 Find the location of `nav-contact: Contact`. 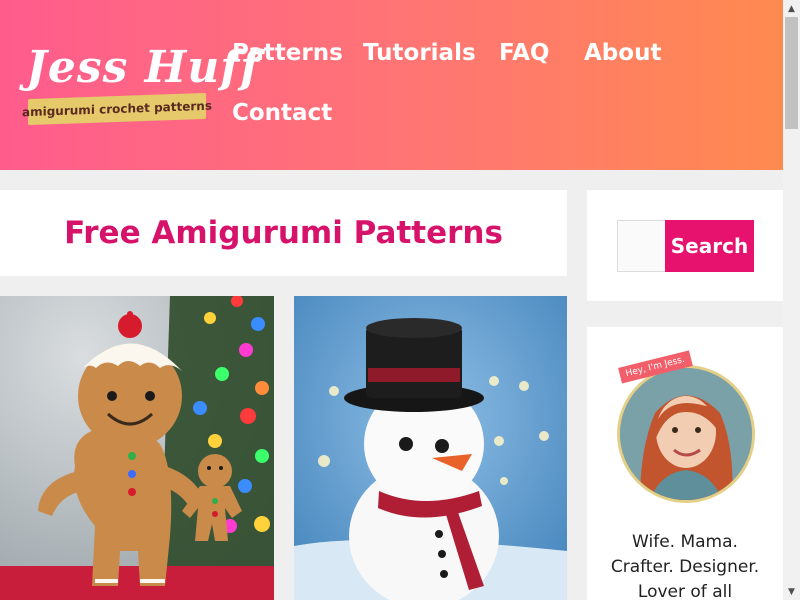

nav-contact: Contact is located at coordinates (282, 113).